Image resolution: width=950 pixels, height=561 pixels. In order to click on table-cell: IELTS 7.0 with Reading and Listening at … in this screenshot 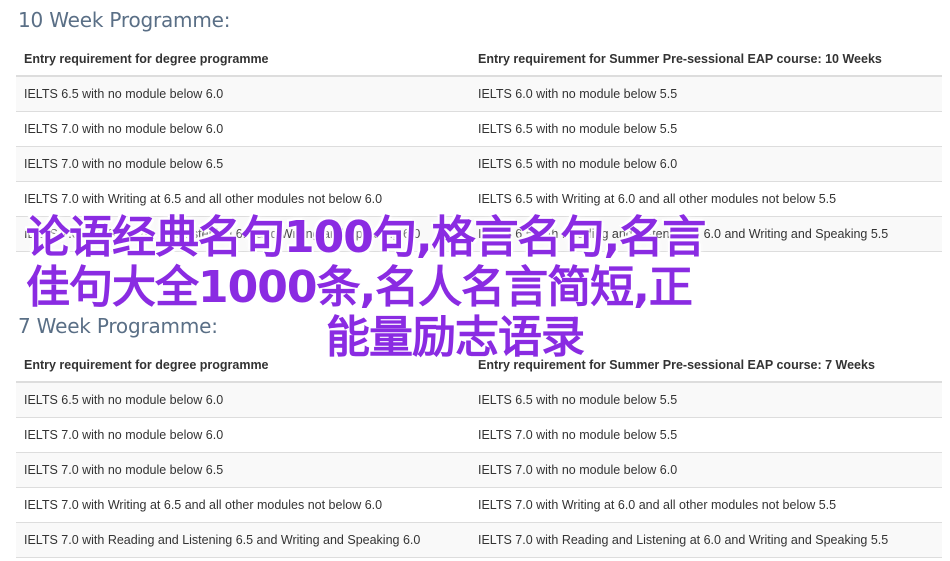, I will do `click(706, 540)`.